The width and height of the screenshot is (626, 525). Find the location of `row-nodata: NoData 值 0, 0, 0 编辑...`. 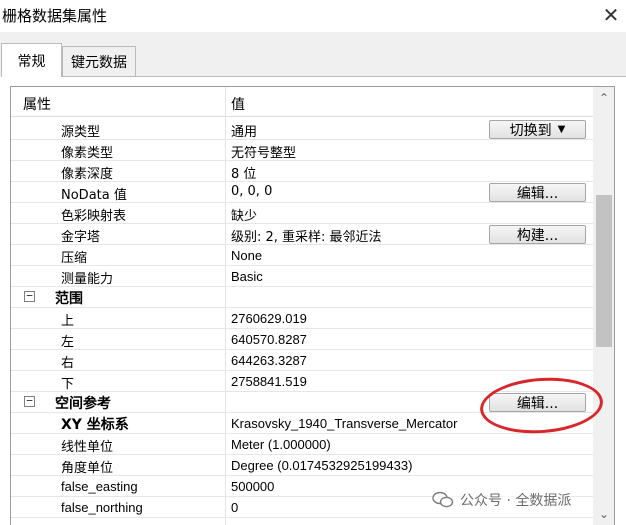

row-nodata: NoData 值 0, 0, 0 编辑... is located at coordinates (302, 192).